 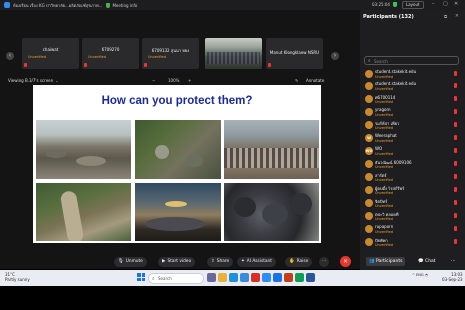 What do you see at coordinates (177, 262) in the screenshot?
I see `start-video-button: ▶ Start video` at bounding box center [177, 262].